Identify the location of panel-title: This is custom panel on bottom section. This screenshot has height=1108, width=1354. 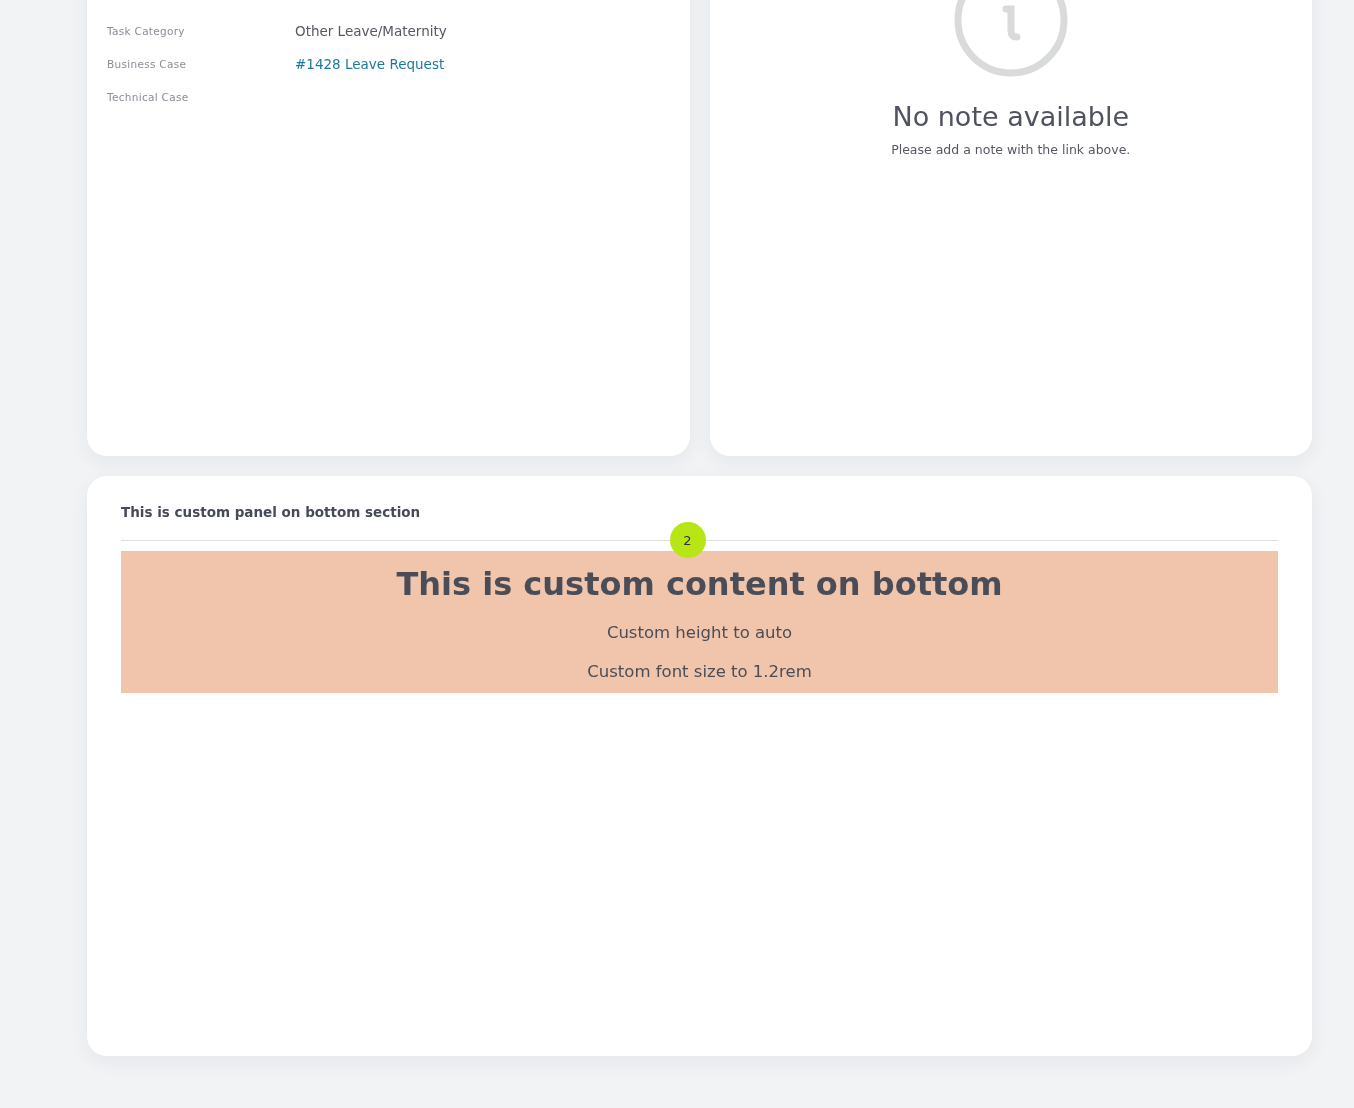
(271, 512).